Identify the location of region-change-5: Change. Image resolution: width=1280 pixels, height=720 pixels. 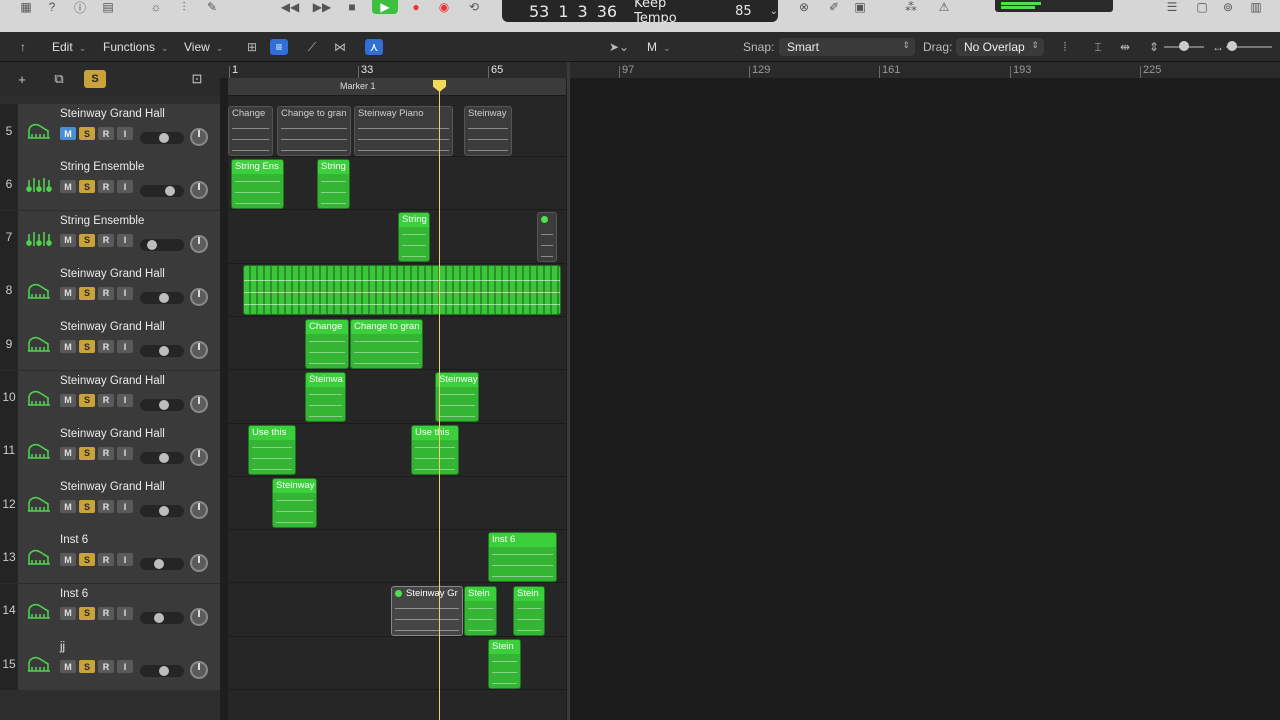
(250, 131).